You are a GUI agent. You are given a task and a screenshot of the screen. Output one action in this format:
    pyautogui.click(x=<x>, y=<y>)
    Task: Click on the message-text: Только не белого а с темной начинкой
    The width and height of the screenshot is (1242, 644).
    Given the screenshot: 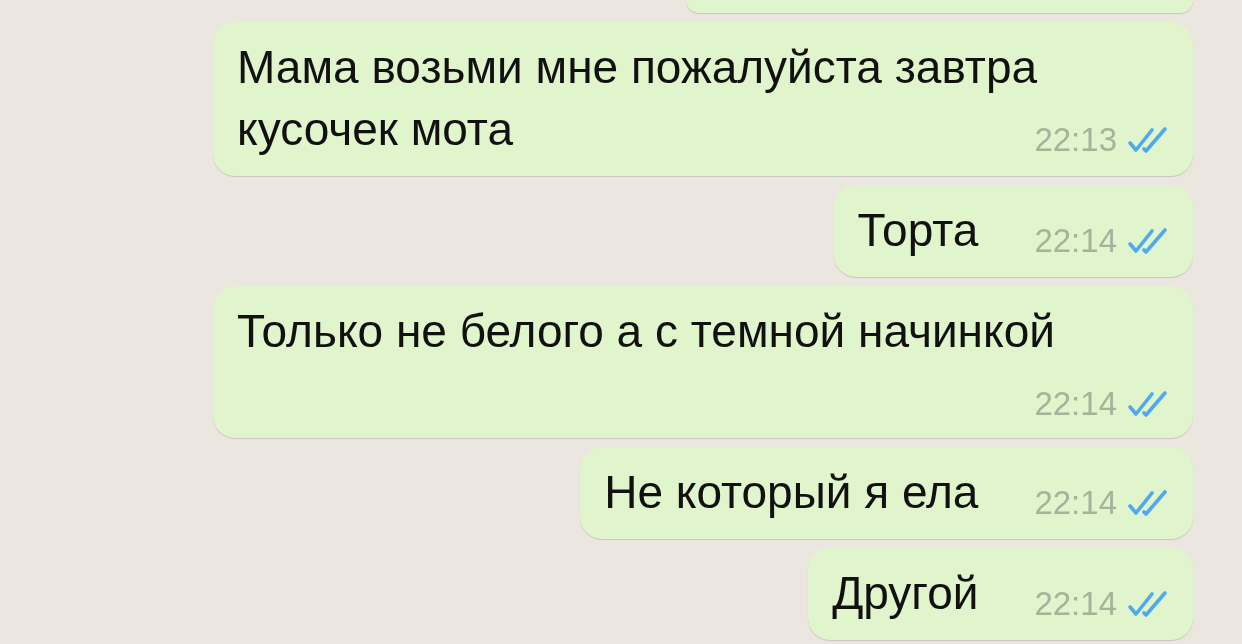 What is the action you would take?
    pyautogui.click(x=646, y=331)
    